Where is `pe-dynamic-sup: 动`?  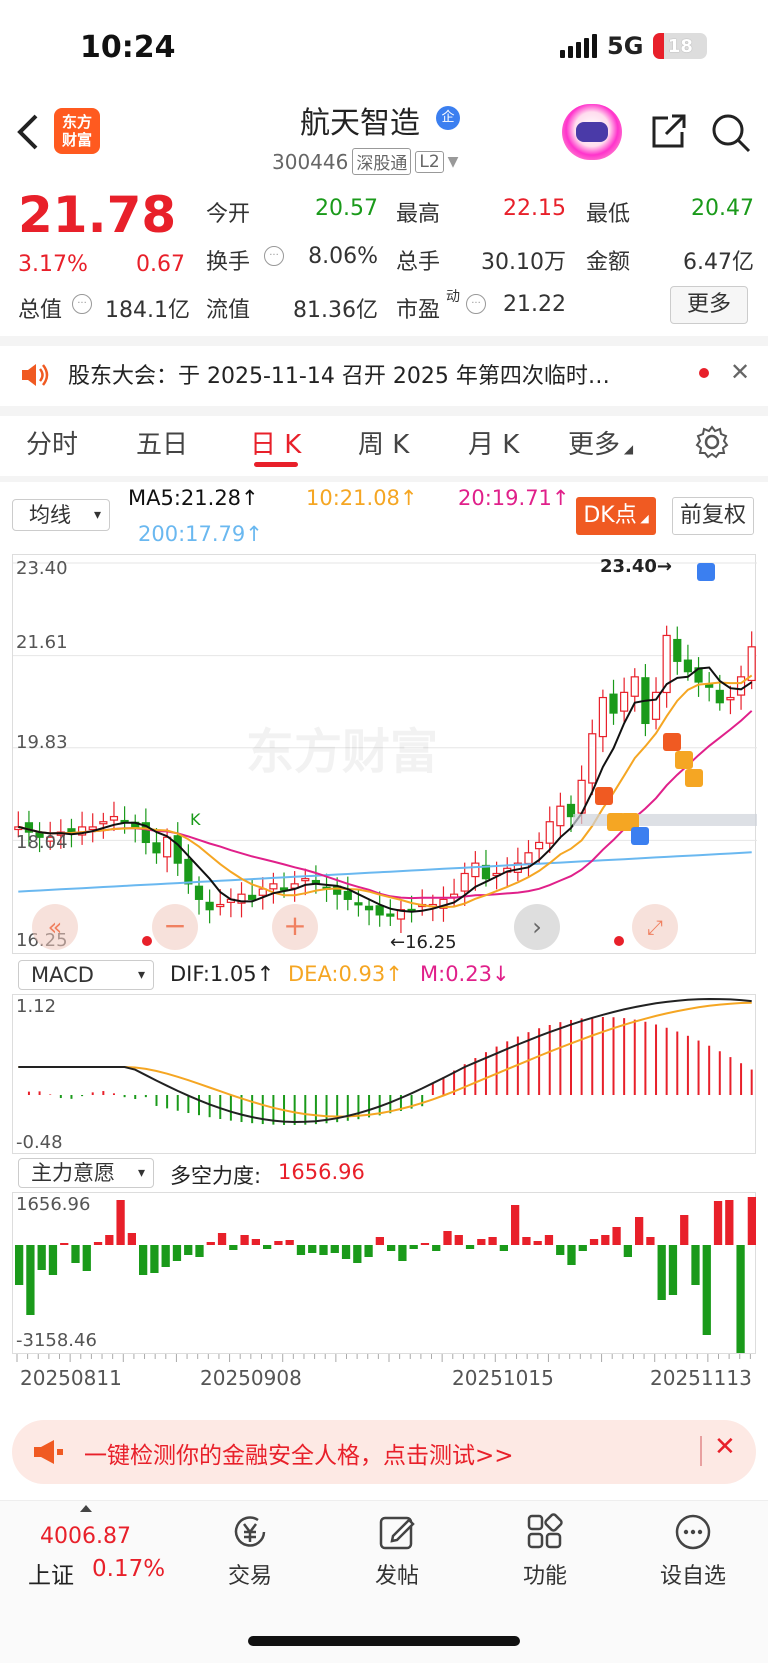 pe-dynamic-sup: 动 is located at coordinates (453, 297).